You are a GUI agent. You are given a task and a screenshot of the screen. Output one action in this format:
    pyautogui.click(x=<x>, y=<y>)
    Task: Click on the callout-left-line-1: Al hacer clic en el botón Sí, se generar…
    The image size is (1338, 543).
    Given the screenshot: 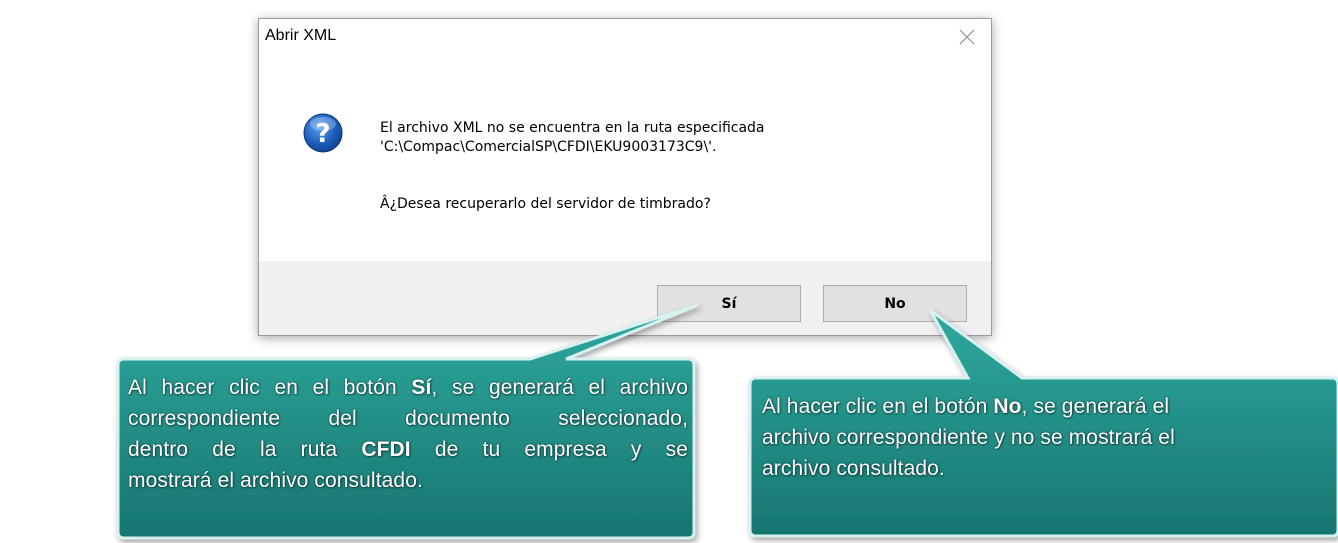 What is the action you would take?
    pyautogui.click(x=408, y=387)
    